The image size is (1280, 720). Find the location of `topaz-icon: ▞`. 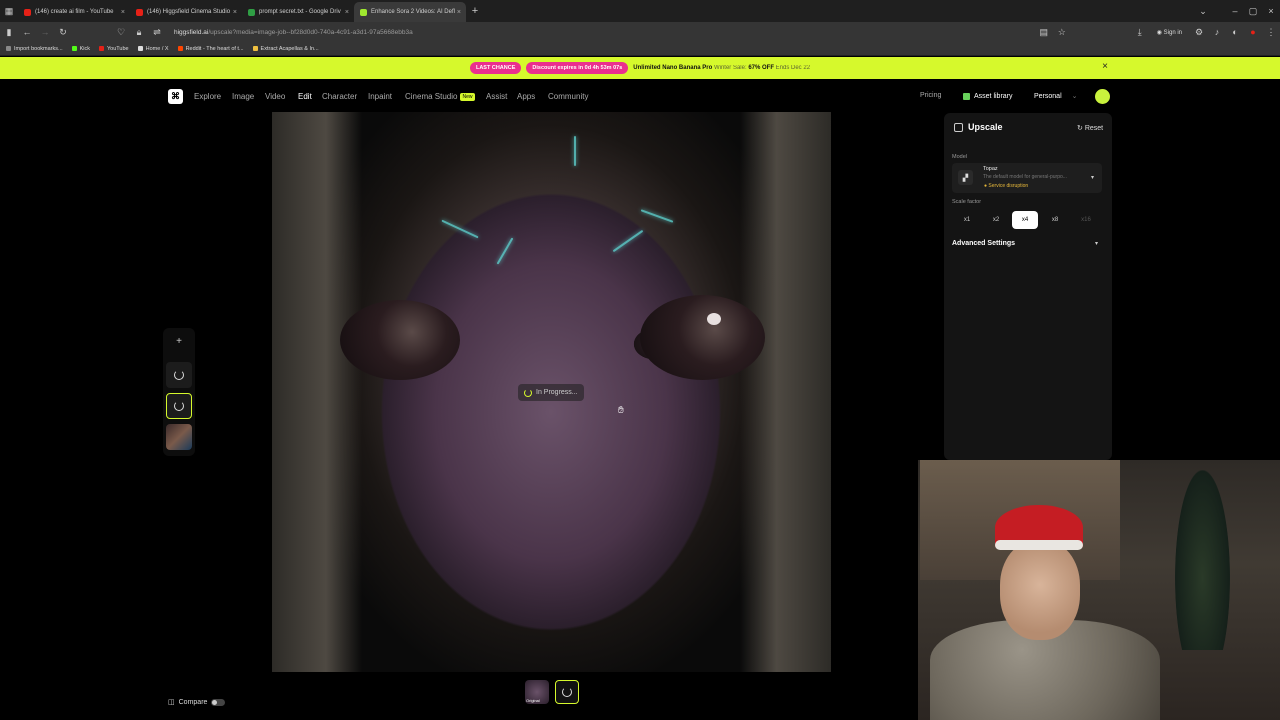

topaz-icon: ▞ is located at coordinates (965, 177).